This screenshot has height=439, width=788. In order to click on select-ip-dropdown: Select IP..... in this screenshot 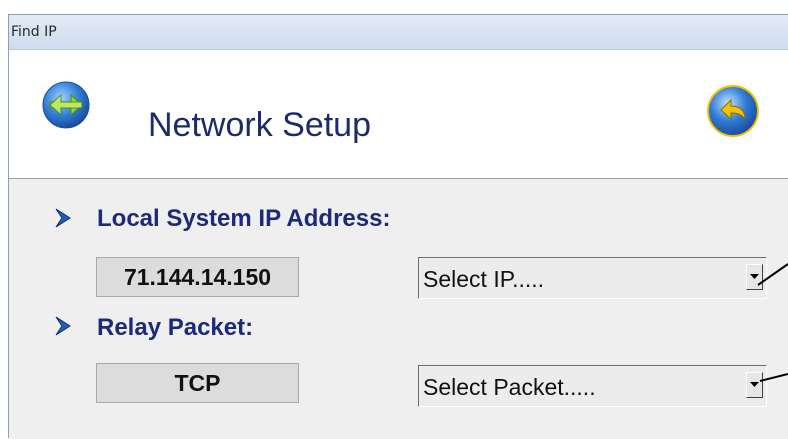, I will do `click(592, 278)`.